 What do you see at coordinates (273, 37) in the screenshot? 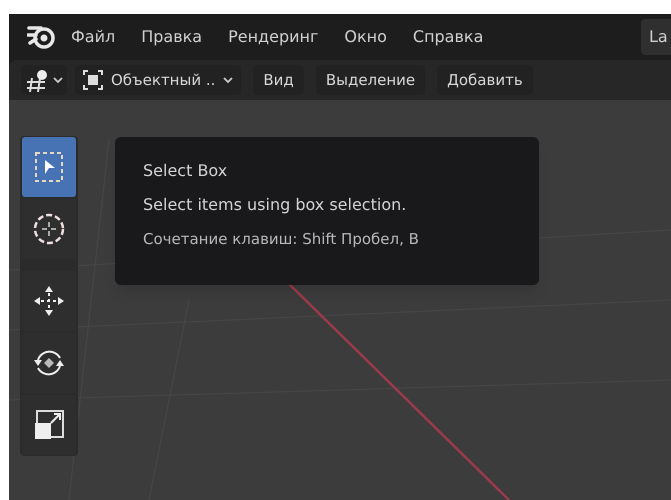
I see `menu-item: Рендеринг` at bounding box center [273, 37].